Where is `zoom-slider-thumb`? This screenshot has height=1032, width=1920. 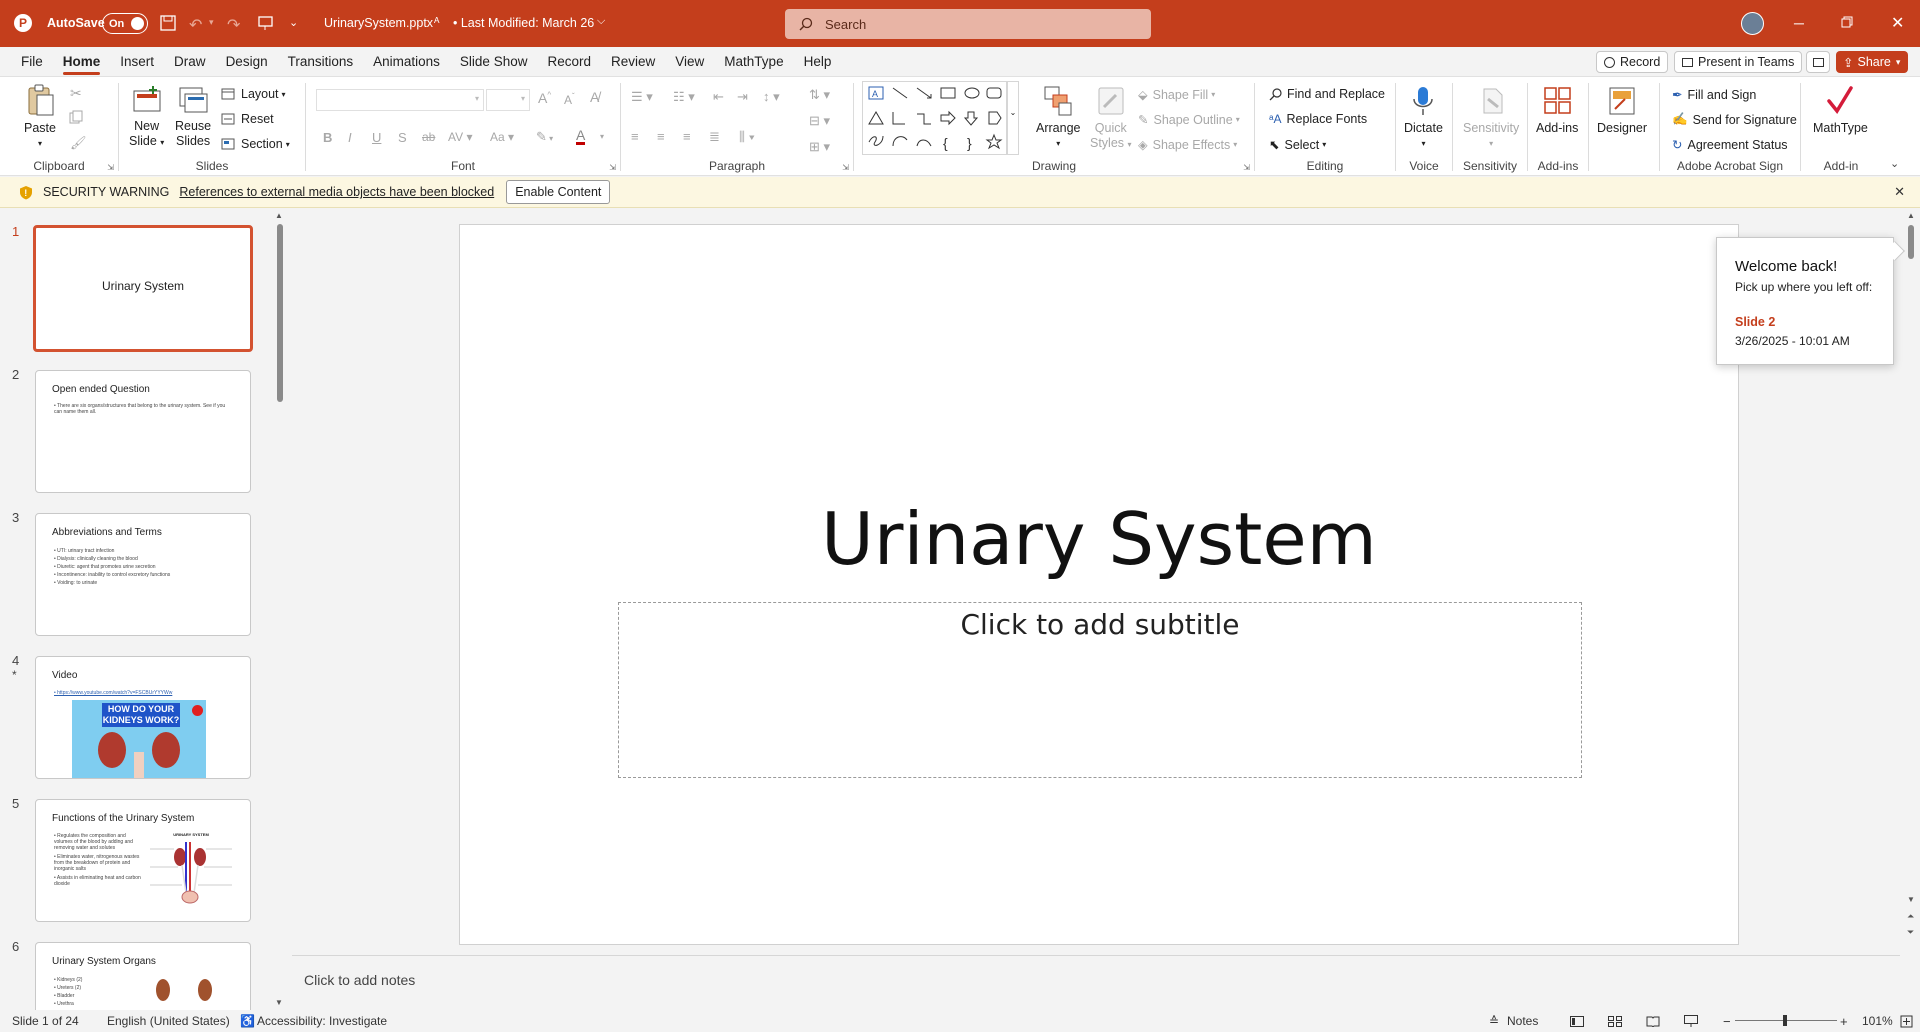
zoom-slider-thumb is located at coordinates (1785, 1020).